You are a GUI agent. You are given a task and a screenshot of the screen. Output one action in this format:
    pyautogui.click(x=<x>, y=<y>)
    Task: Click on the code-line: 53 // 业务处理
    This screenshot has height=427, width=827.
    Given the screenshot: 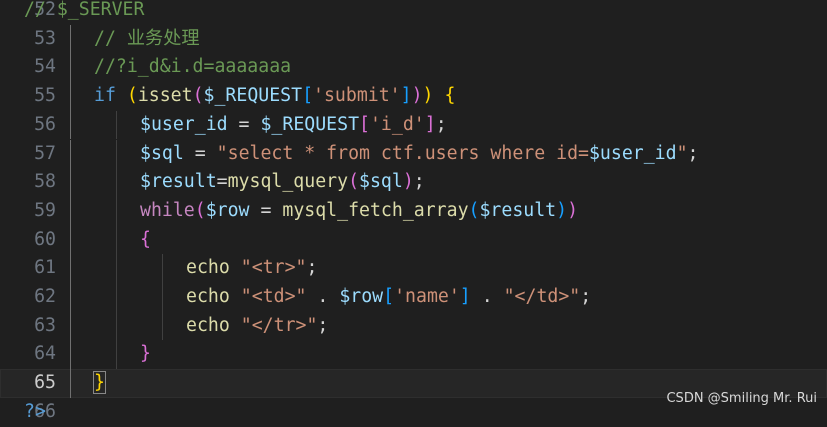 What is the action you would take?
    pyautogui.click(x=413, y=39)
    